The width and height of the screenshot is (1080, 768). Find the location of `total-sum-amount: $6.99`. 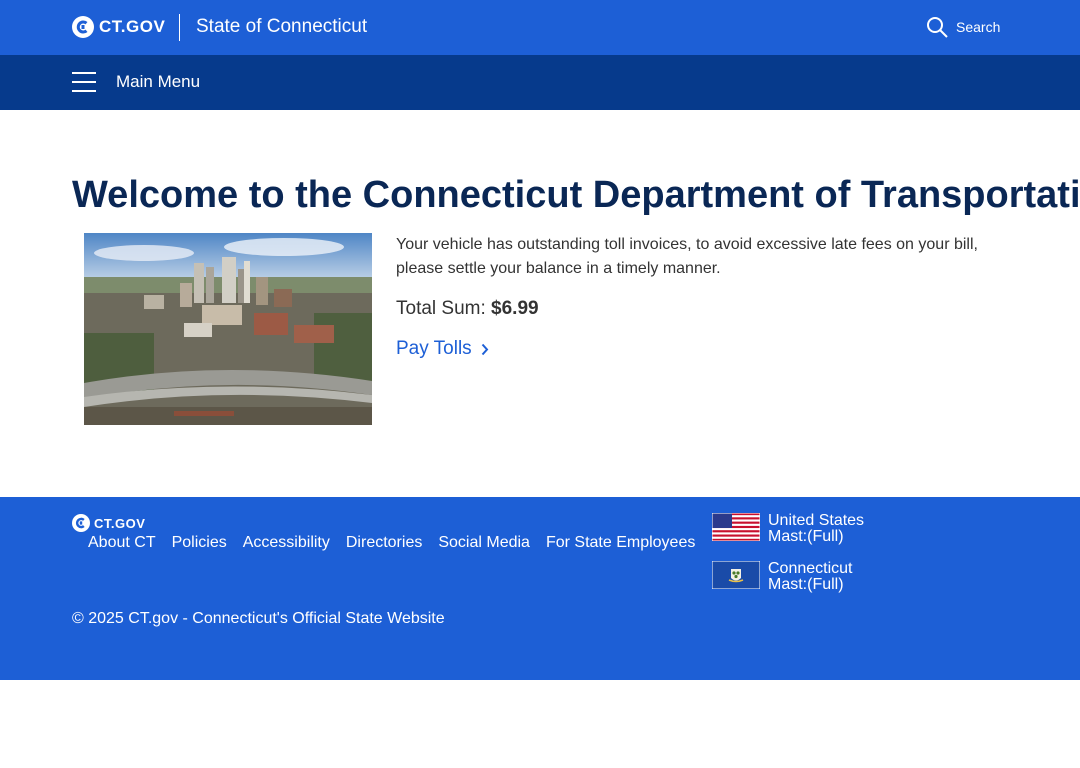

total-sum-amount: $6.99 is located at coordinates (515, 308).